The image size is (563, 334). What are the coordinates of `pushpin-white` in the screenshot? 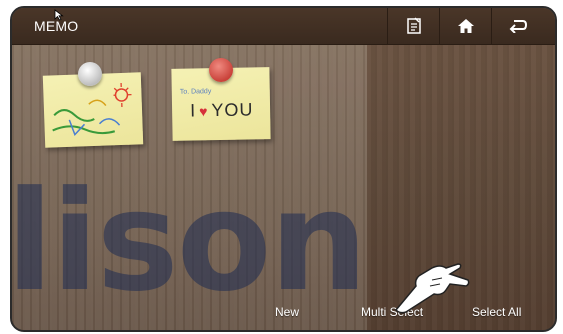 It's located at (90, 74).